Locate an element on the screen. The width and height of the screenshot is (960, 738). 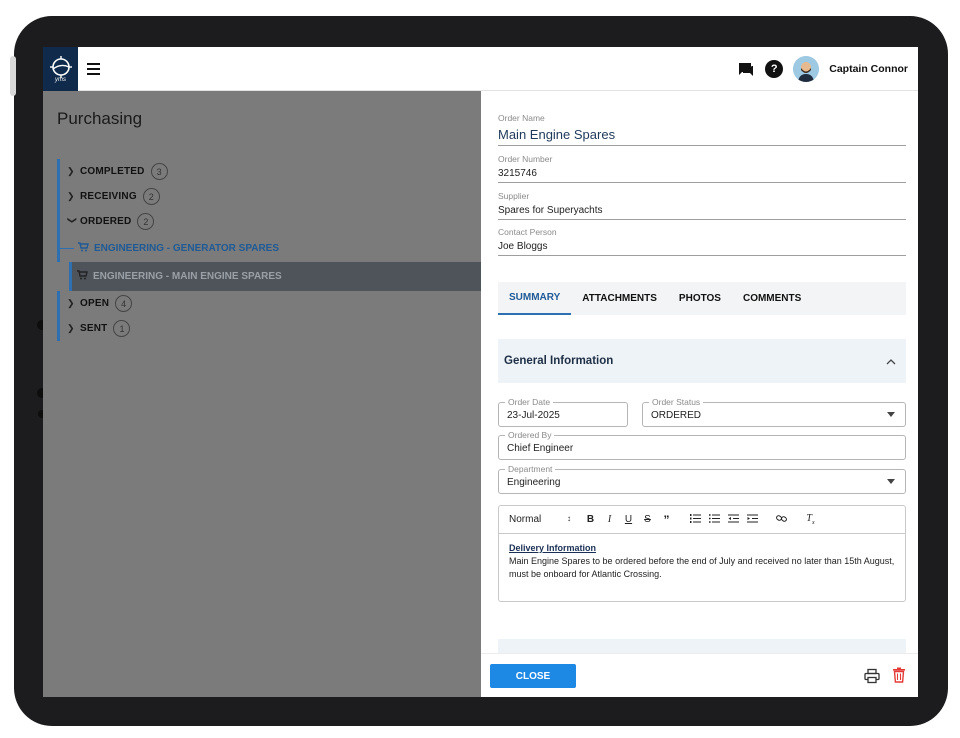
tree-group-label: RECEIVING is located at coordinates (108, 196).